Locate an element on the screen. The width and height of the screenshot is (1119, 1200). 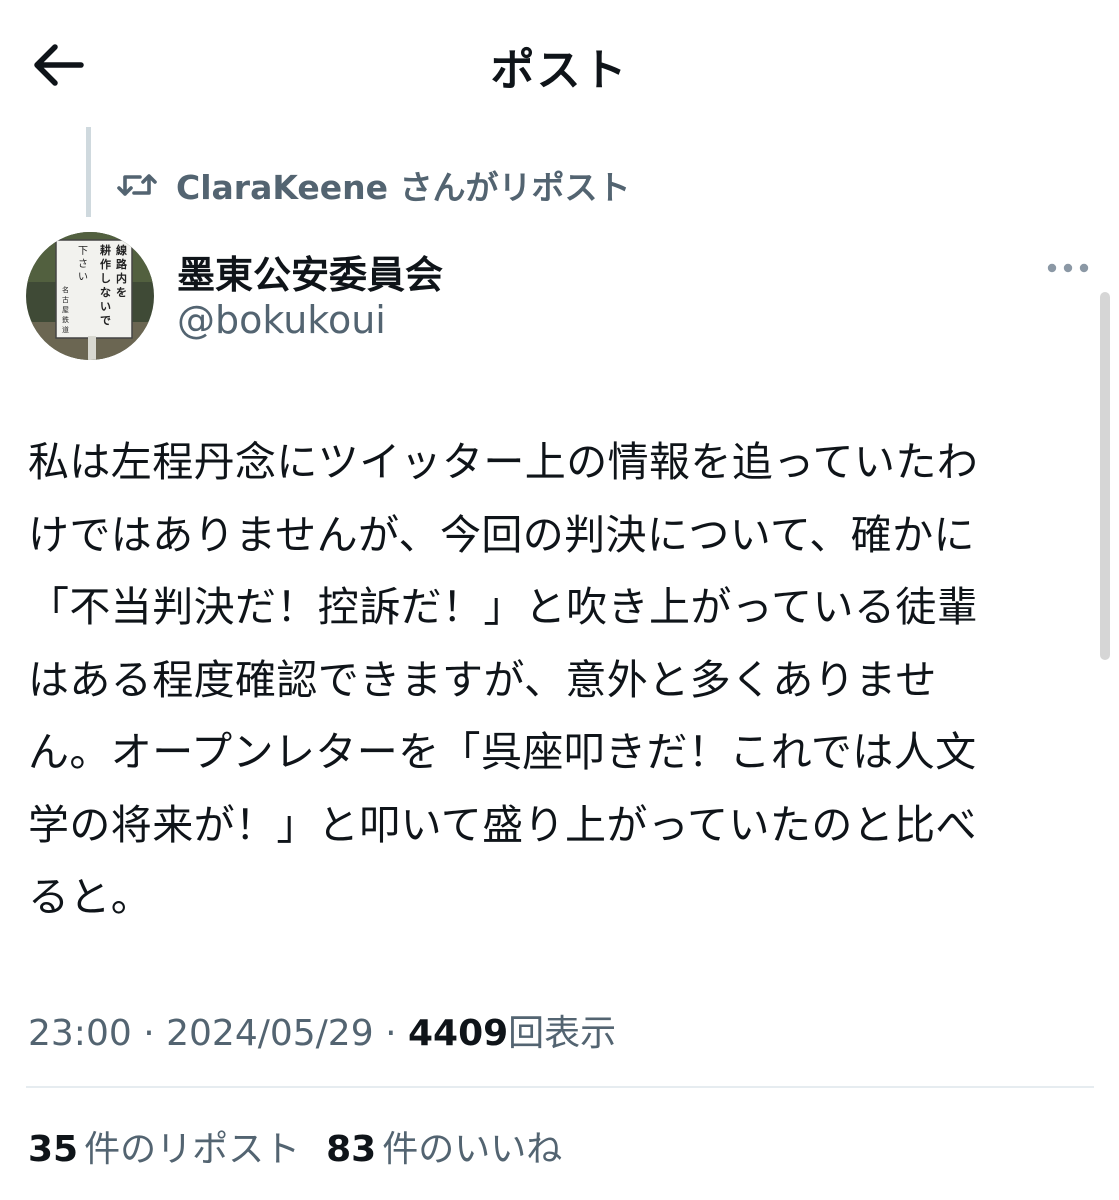
post-date: 2024/05/29 is located at coordinates (270, 1033).